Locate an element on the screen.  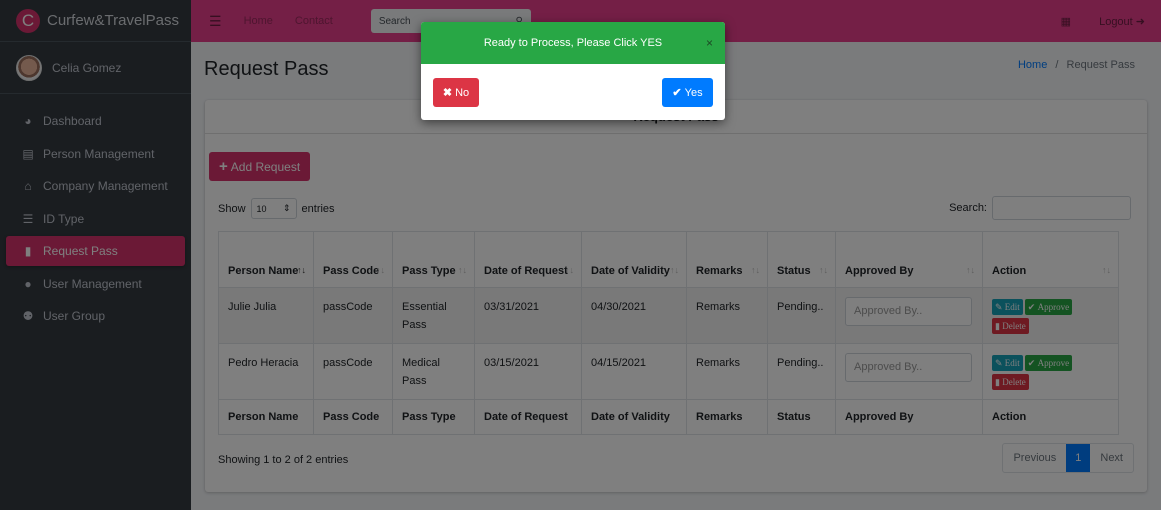
no-button: ✖ No is located at coordinates (456, 92).